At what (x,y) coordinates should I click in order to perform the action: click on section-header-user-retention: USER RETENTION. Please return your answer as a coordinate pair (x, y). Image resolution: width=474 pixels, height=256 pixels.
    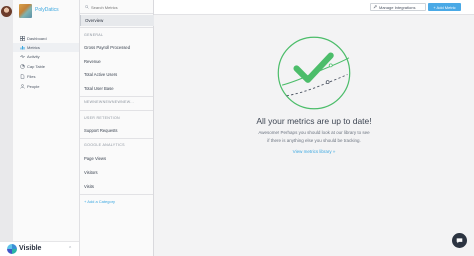
    Looking at the image, I should click on (102, 118).